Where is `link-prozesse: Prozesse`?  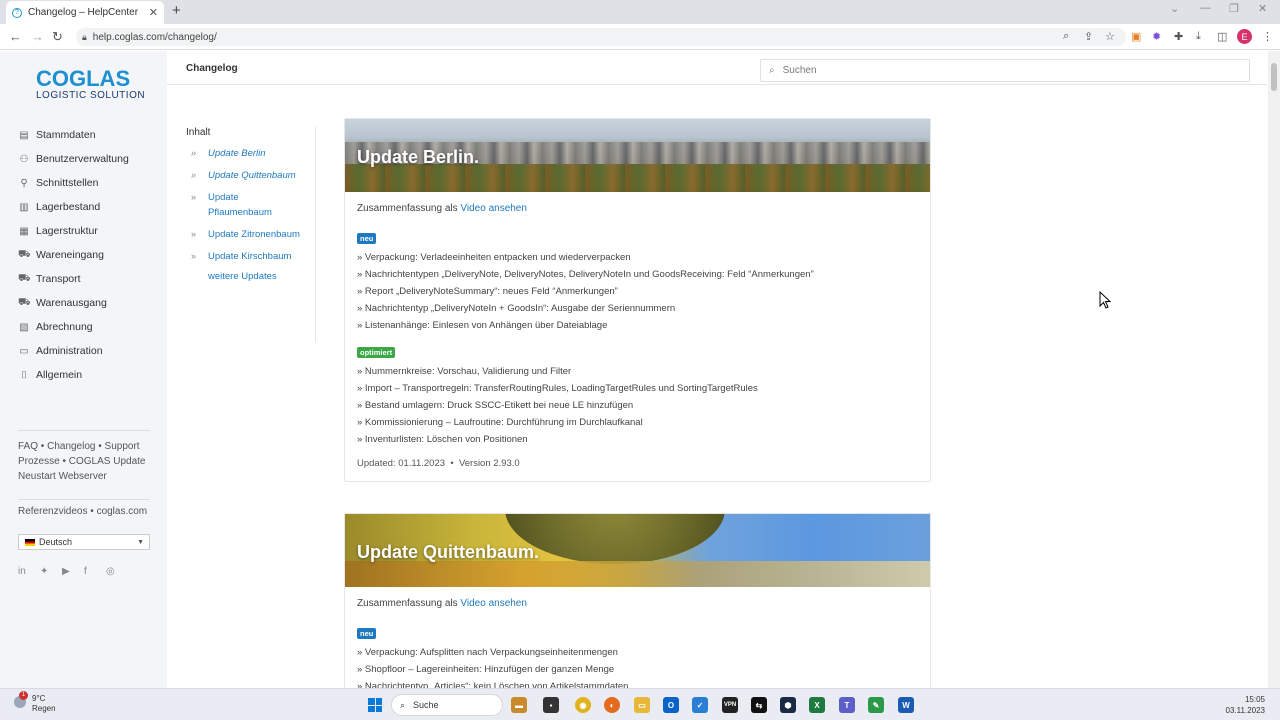
link-prozesse: Prozesse is located at coordinates (39, 461).